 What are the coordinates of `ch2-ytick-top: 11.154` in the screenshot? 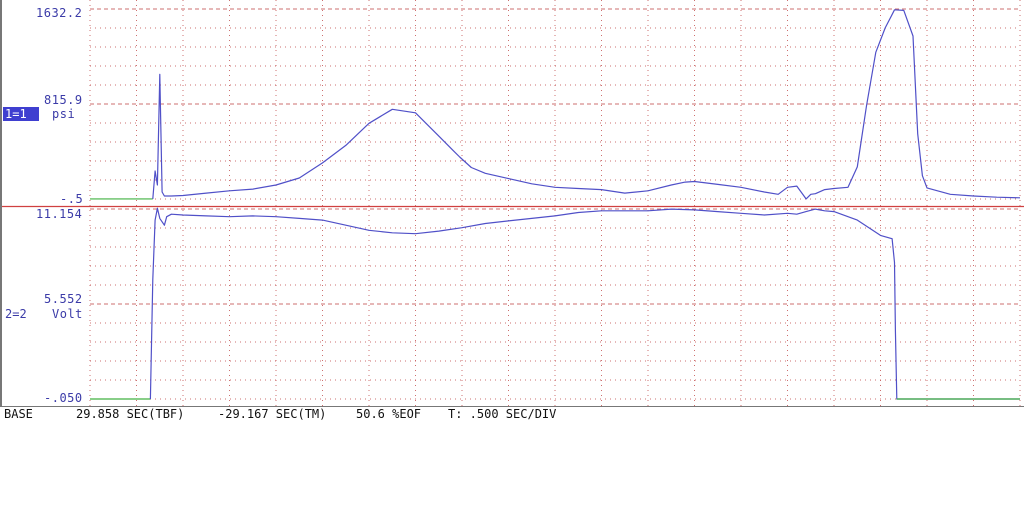 It's located at (59, 214).